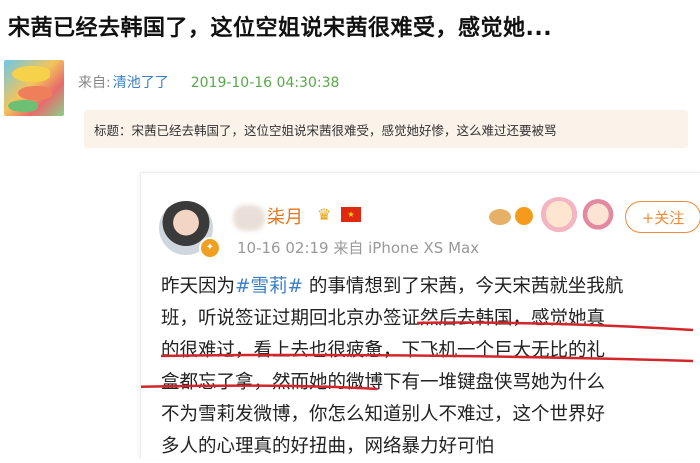  Describe the element at coordinates (94, 83) in the screenshot. I see `from-label: 来自:` at that location.